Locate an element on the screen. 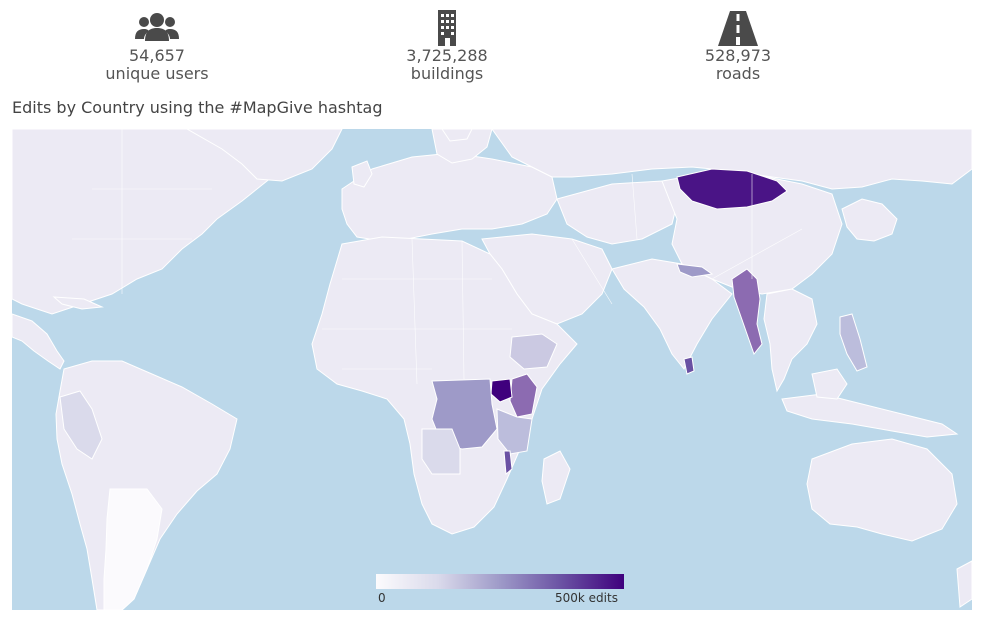 The image size is (983, 620). road-icon is located at coordinates (738, 28).